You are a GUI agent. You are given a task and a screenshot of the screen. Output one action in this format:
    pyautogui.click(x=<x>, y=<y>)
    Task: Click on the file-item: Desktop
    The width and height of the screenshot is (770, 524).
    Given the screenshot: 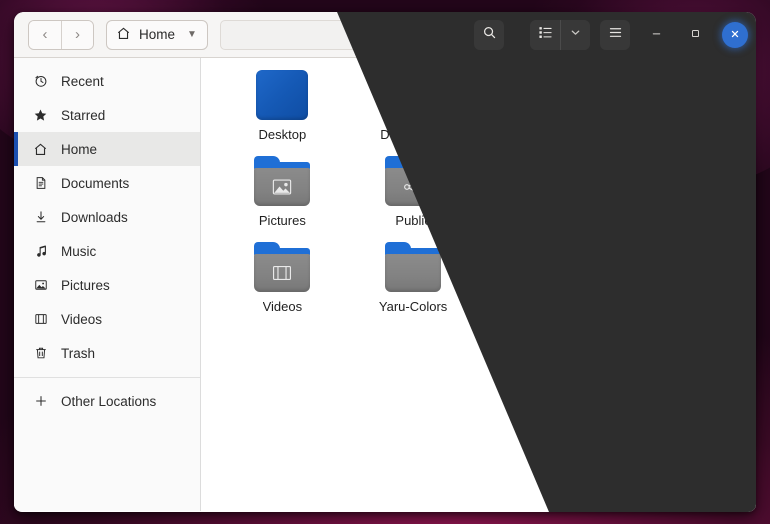 What is the action you would take?
    pyautogui.click(x=282, y=106)
    